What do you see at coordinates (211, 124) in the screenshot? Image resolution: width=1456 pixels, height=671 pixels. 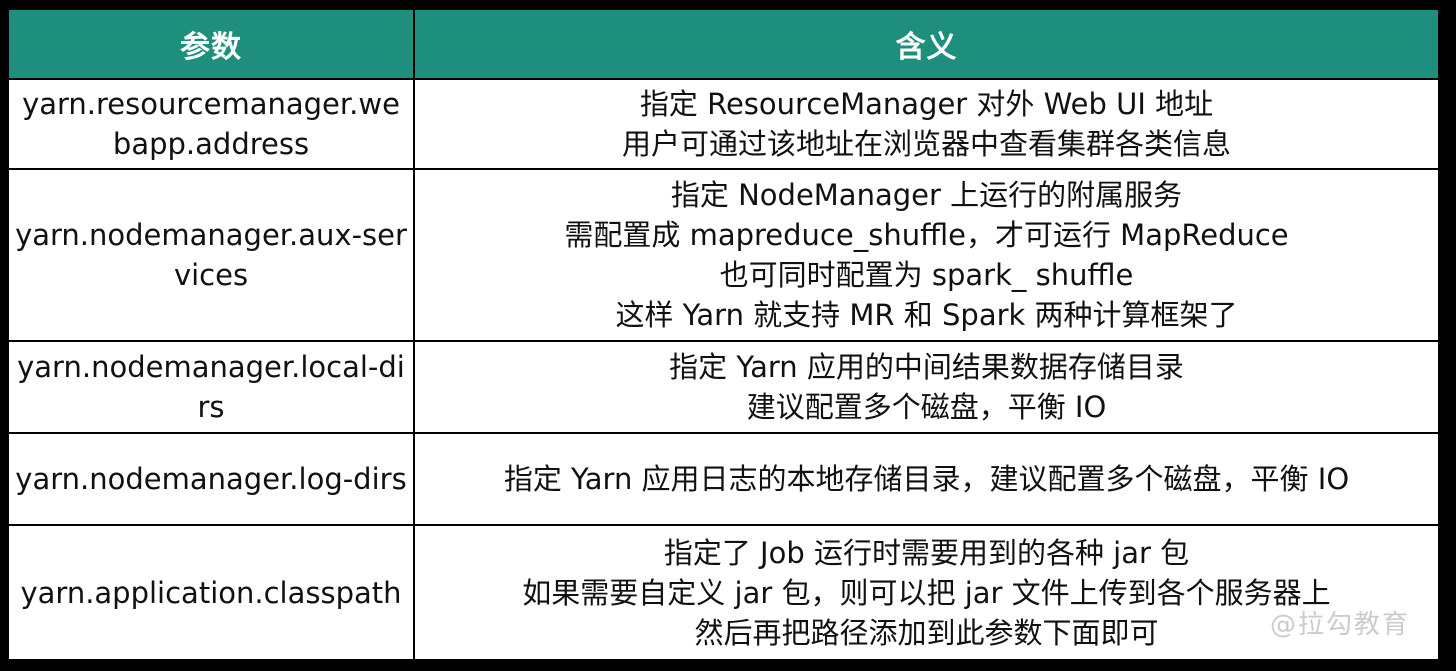 I see `param-cell: yarn.resourcemanager.webapp.address` at bounding box center [211, 124].